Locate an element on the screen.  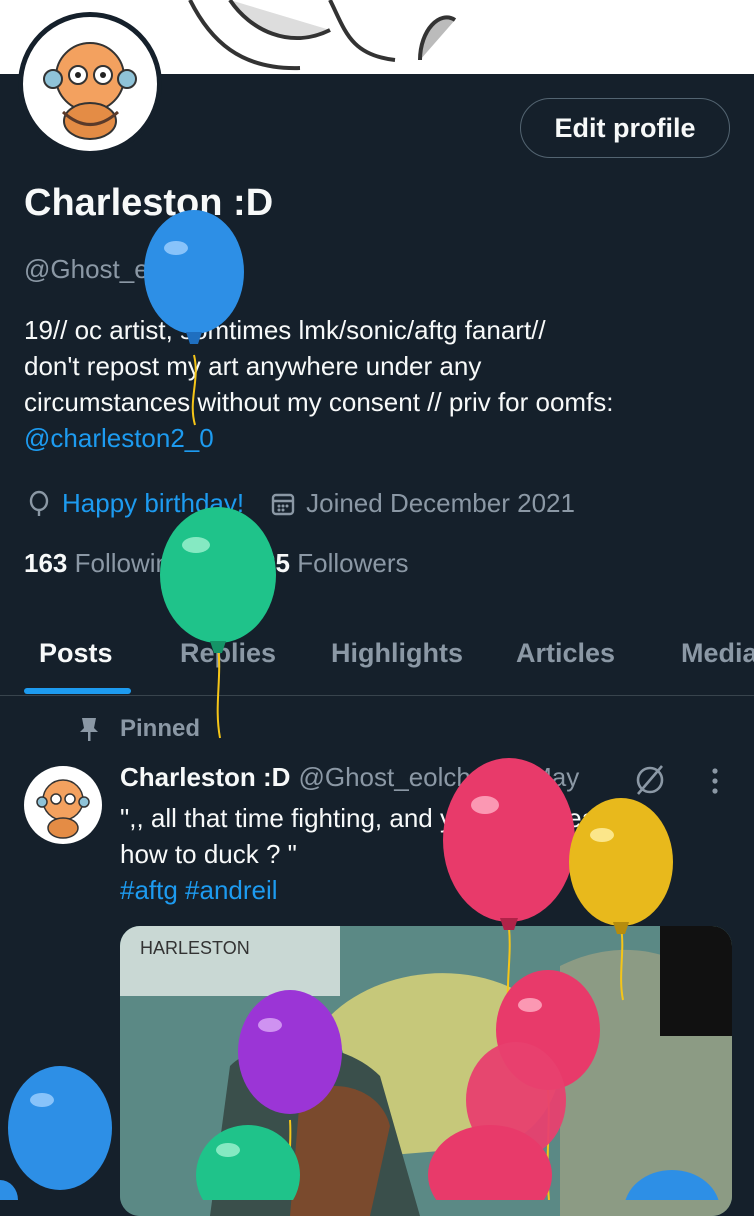
pin-icon is located at coordinates (89, 729).